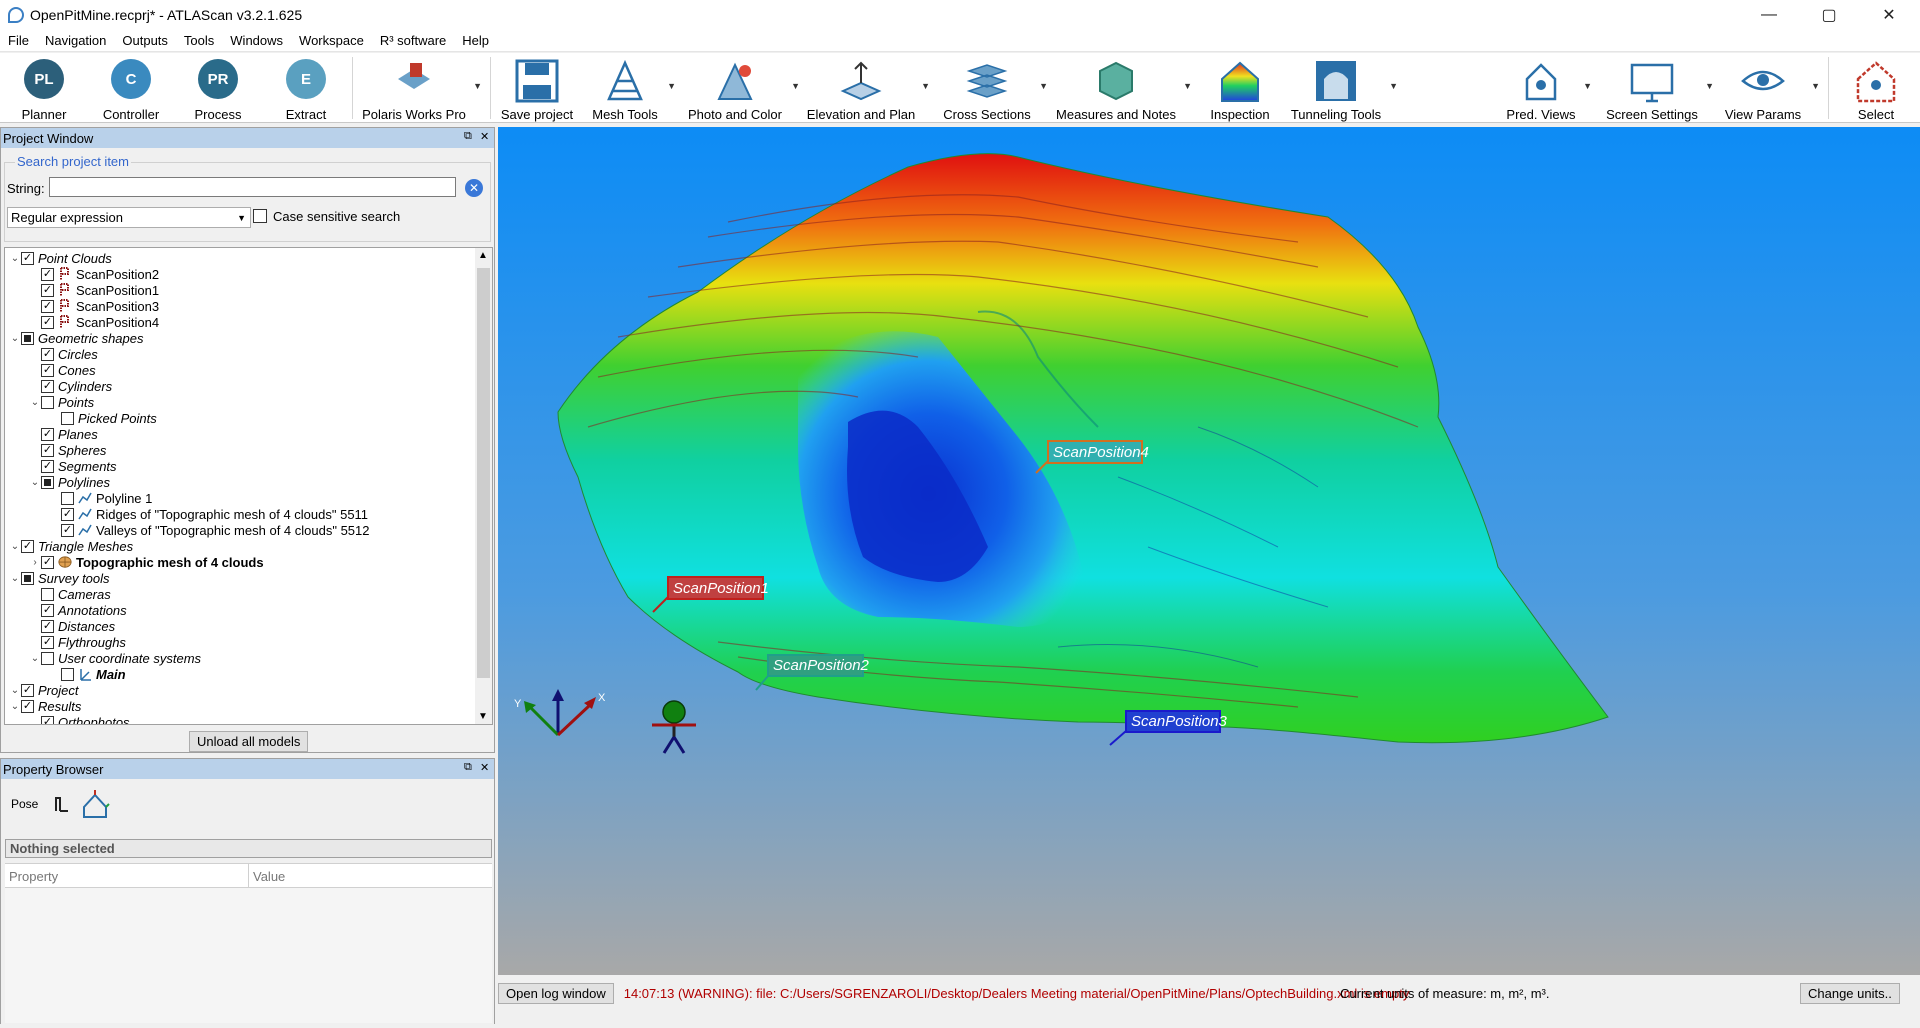 Image resolution: width=1920 pixels, height=1028 pixels. Describe the element at coordinates (1549, 88) in the screenshot. I see `pred-views-button: Pred. Views ▼` at that location.